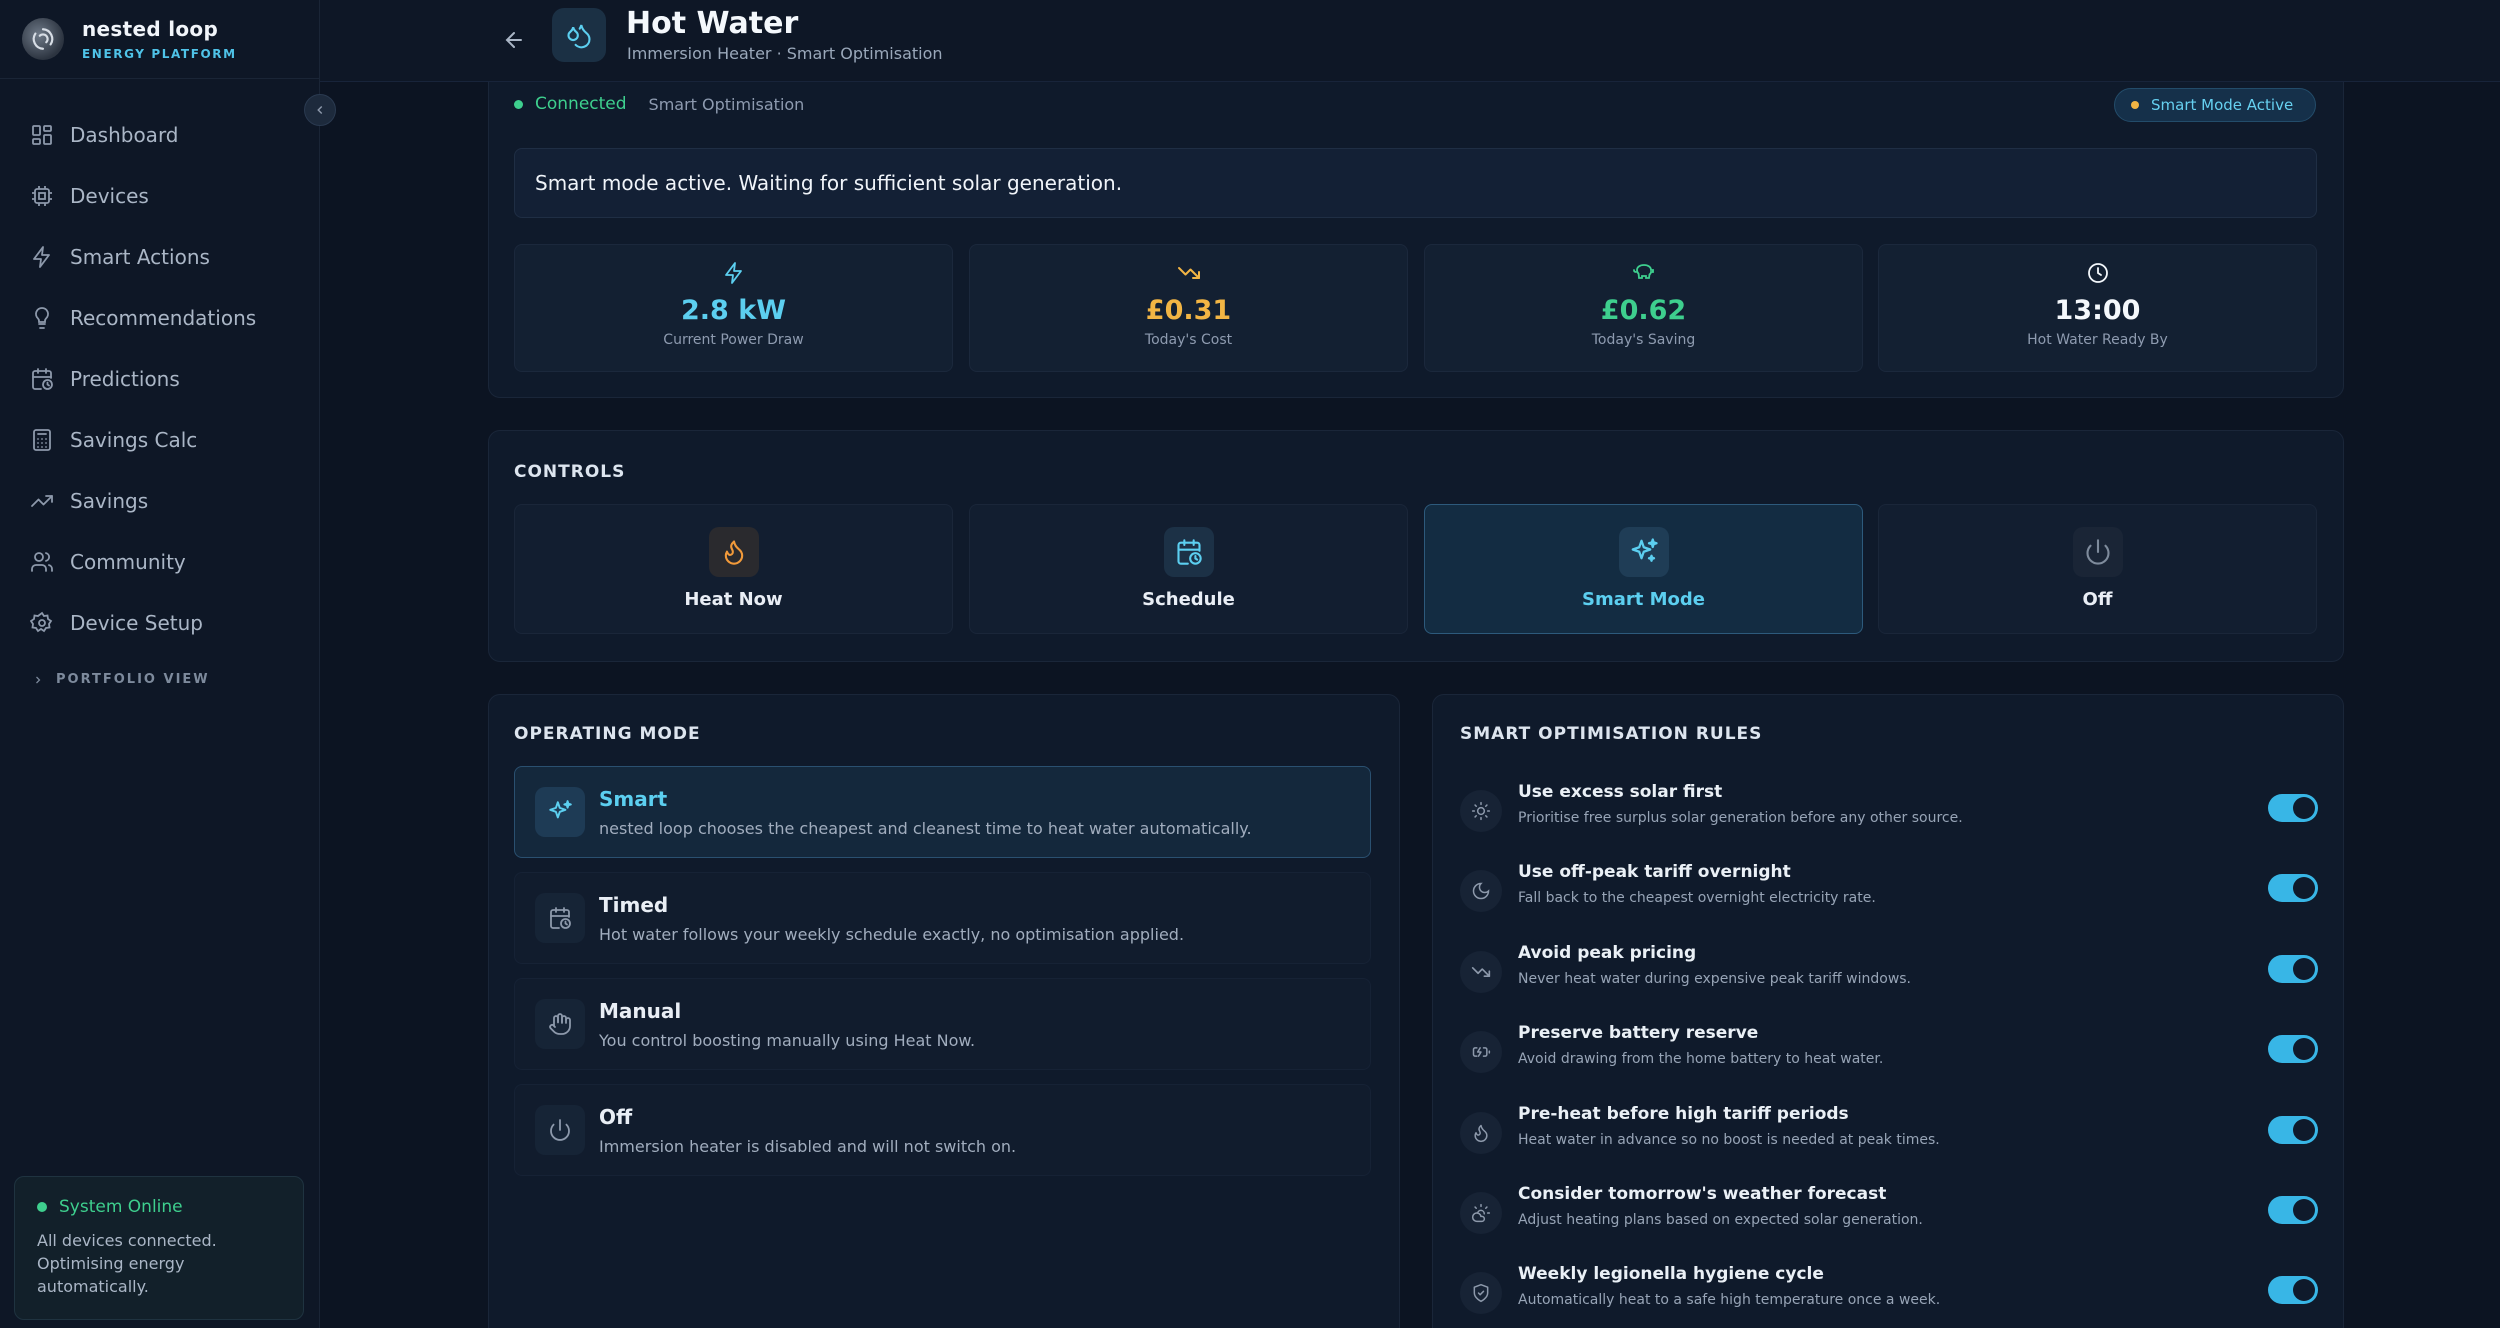 Image resolution: width=2500 pixels, height=1328 pixels. What do you see at coordinates (41, 621) in the screenshot?
I see `gear-icon` at bounding box center [41, 621].